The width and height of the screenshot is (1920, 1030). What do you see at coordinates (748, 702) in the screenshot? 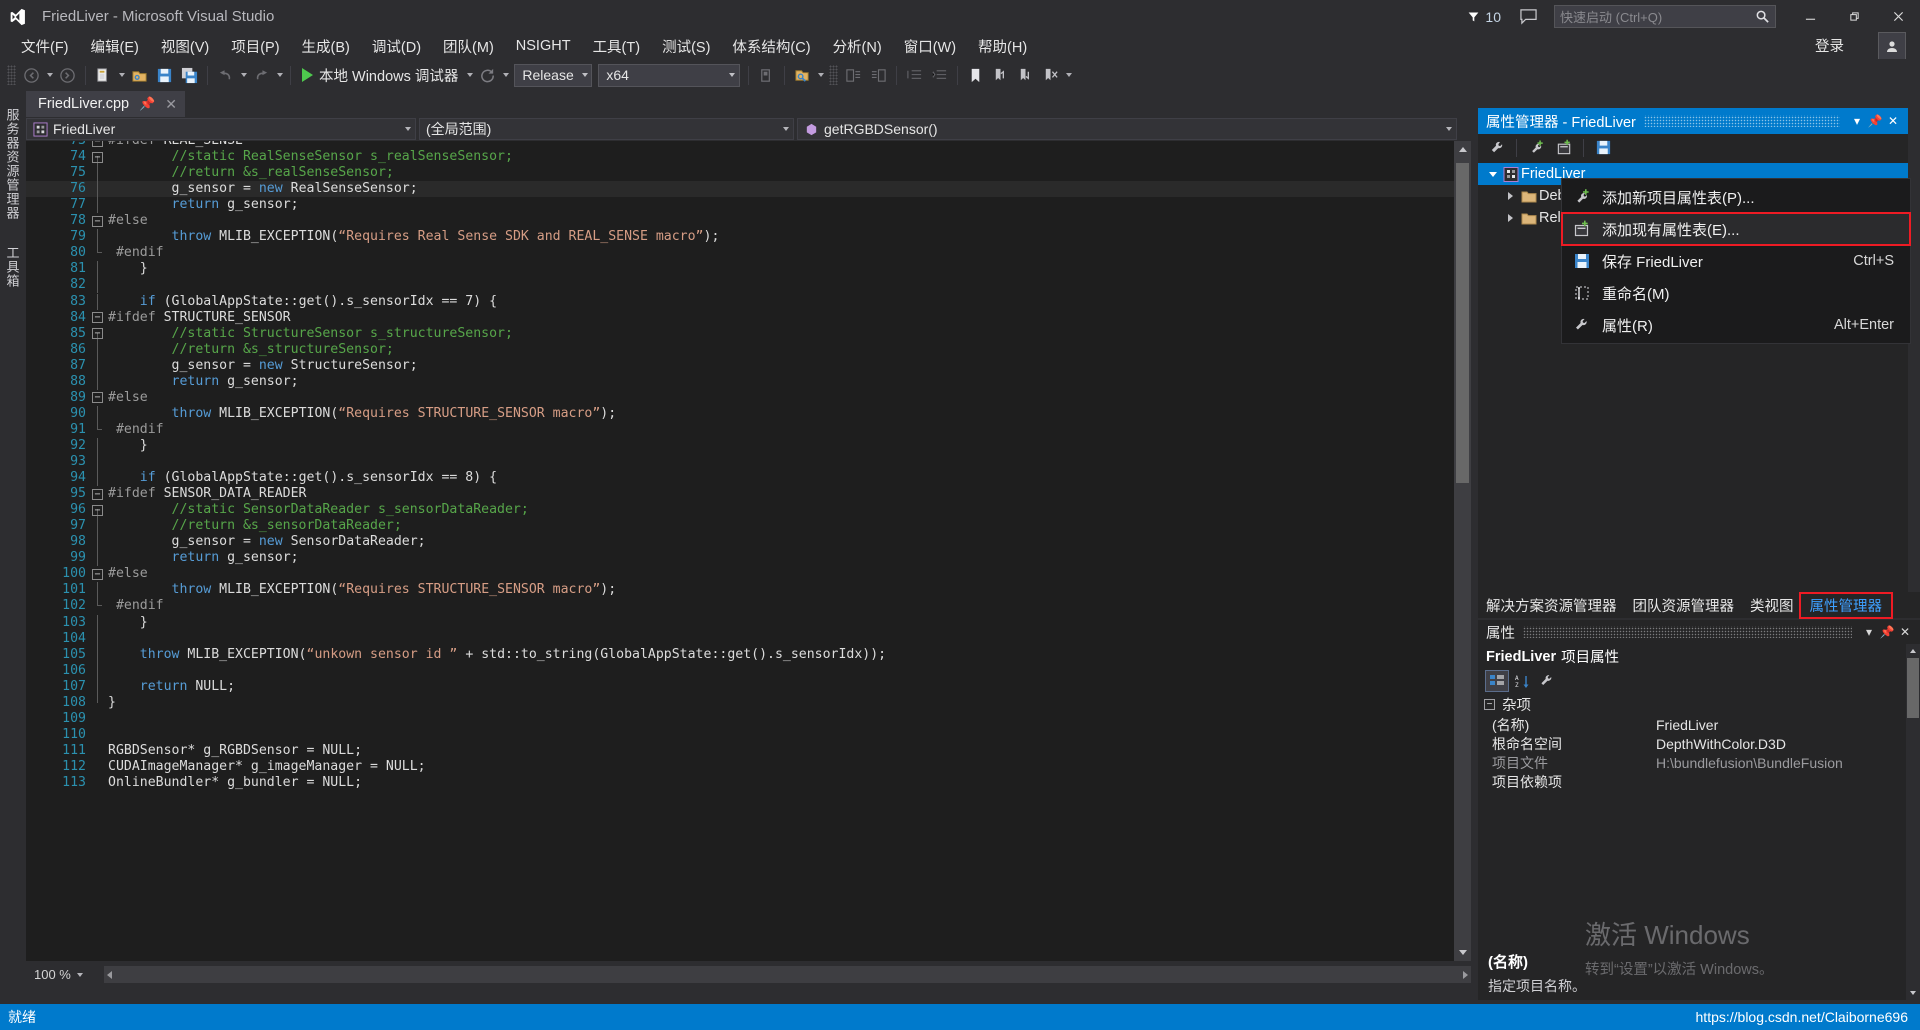
I see `code-line: 108}` at bounding box center [748, 702].